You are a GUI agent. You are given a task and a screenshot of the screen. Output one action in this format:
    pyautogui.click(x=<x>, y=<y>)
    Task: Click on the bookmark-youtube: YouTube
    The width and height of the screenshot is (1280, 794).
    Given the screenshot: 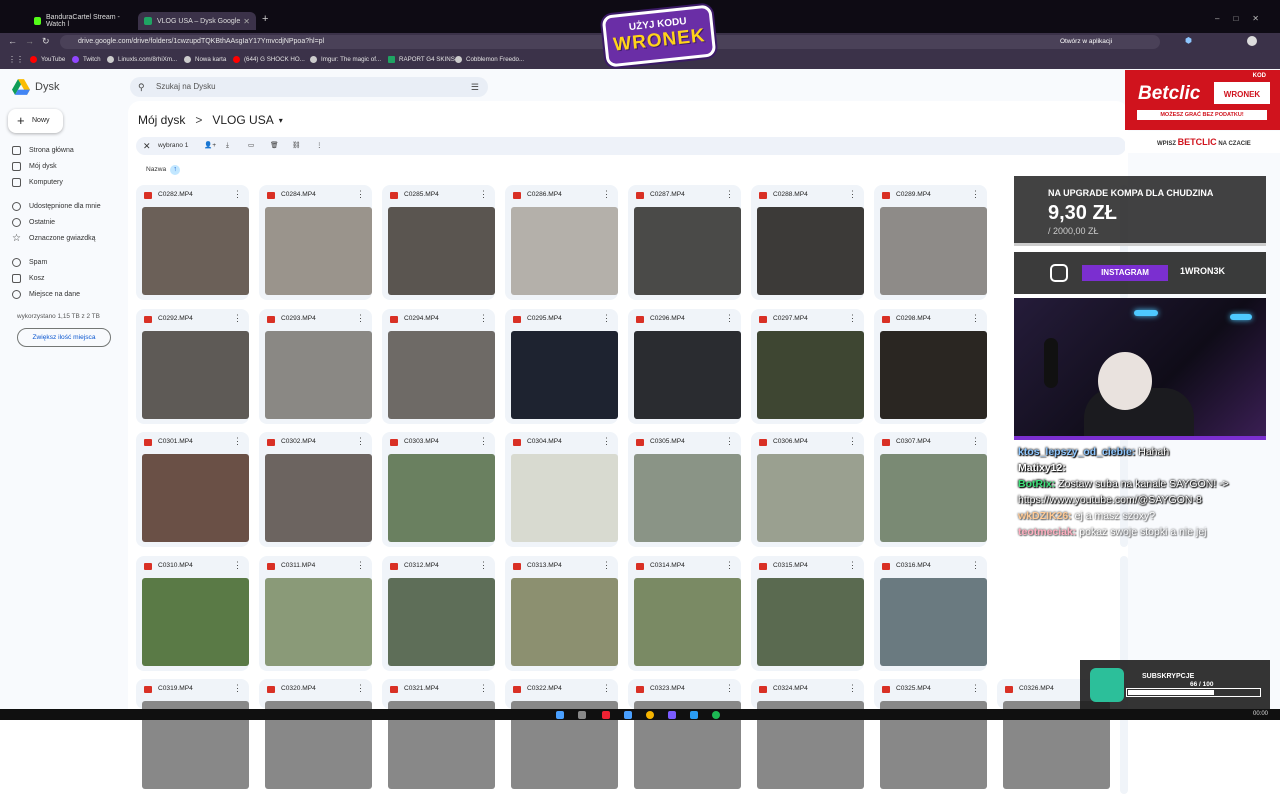 What is the action you would take?
    pyautogui.click(x=47, y=59)
    